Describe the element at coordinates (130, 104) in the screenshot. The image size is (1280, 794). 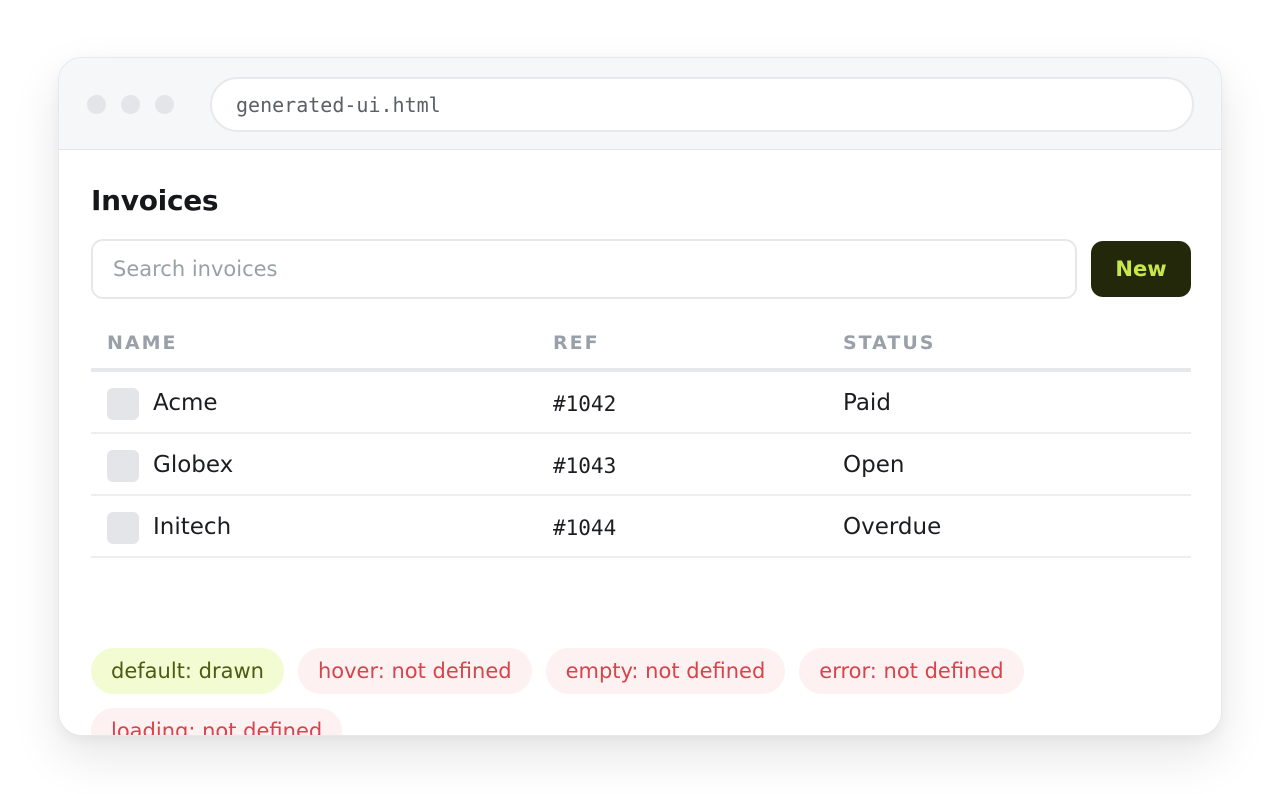
I see `window-minimize-dot-icon` at that location.